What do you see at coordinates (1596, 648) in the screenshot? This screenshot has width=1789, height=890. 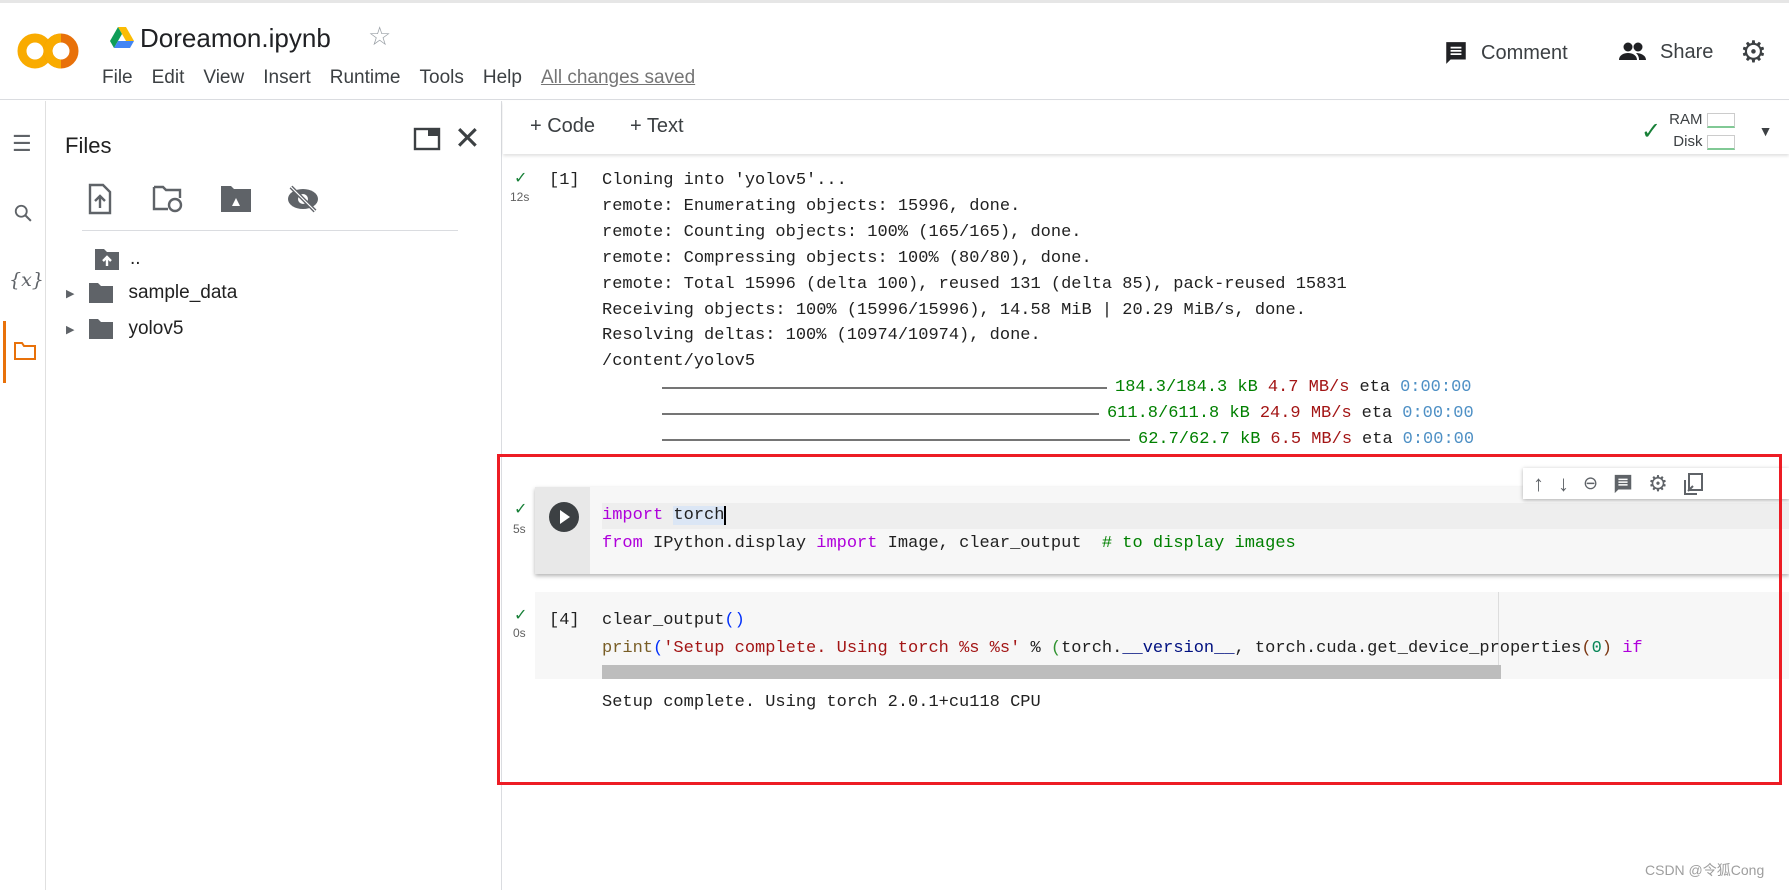 I see `code-token: 0` at bounding box center [1596, 648].